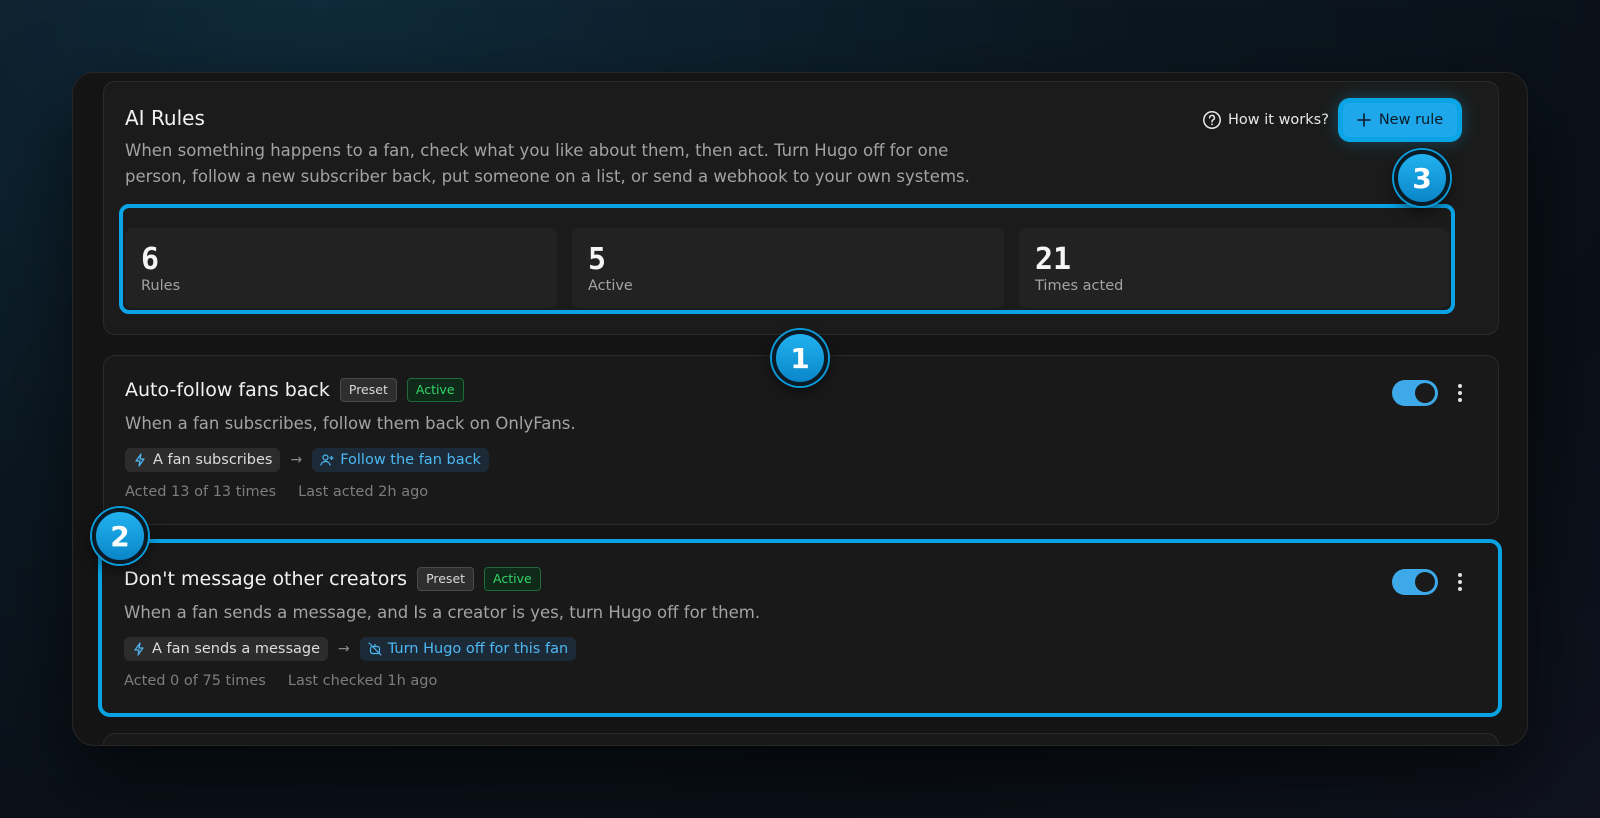  Describe the element at coordinates (363, 492) in the screenshot. I see `last-acted: Last acted 2h ago` at that location.